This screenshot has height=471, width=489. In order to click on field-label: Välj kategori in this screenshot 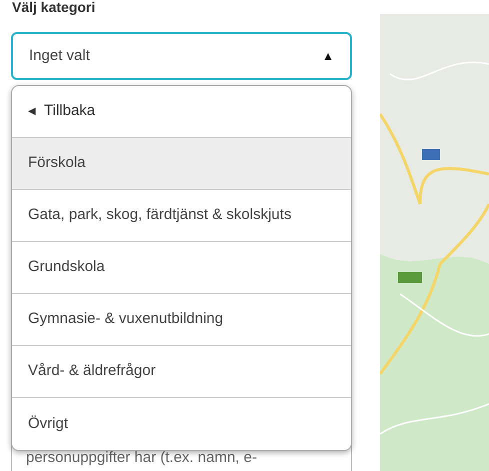, I will do `click(54, 8)`.